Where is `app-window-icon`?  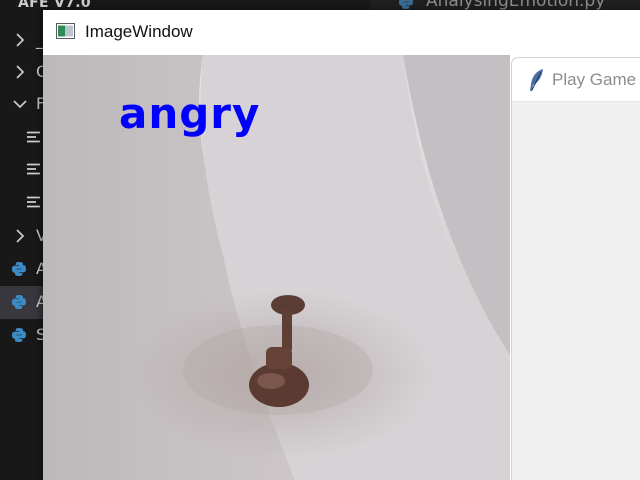 app-window-icon is located at coordinates (65, 31).